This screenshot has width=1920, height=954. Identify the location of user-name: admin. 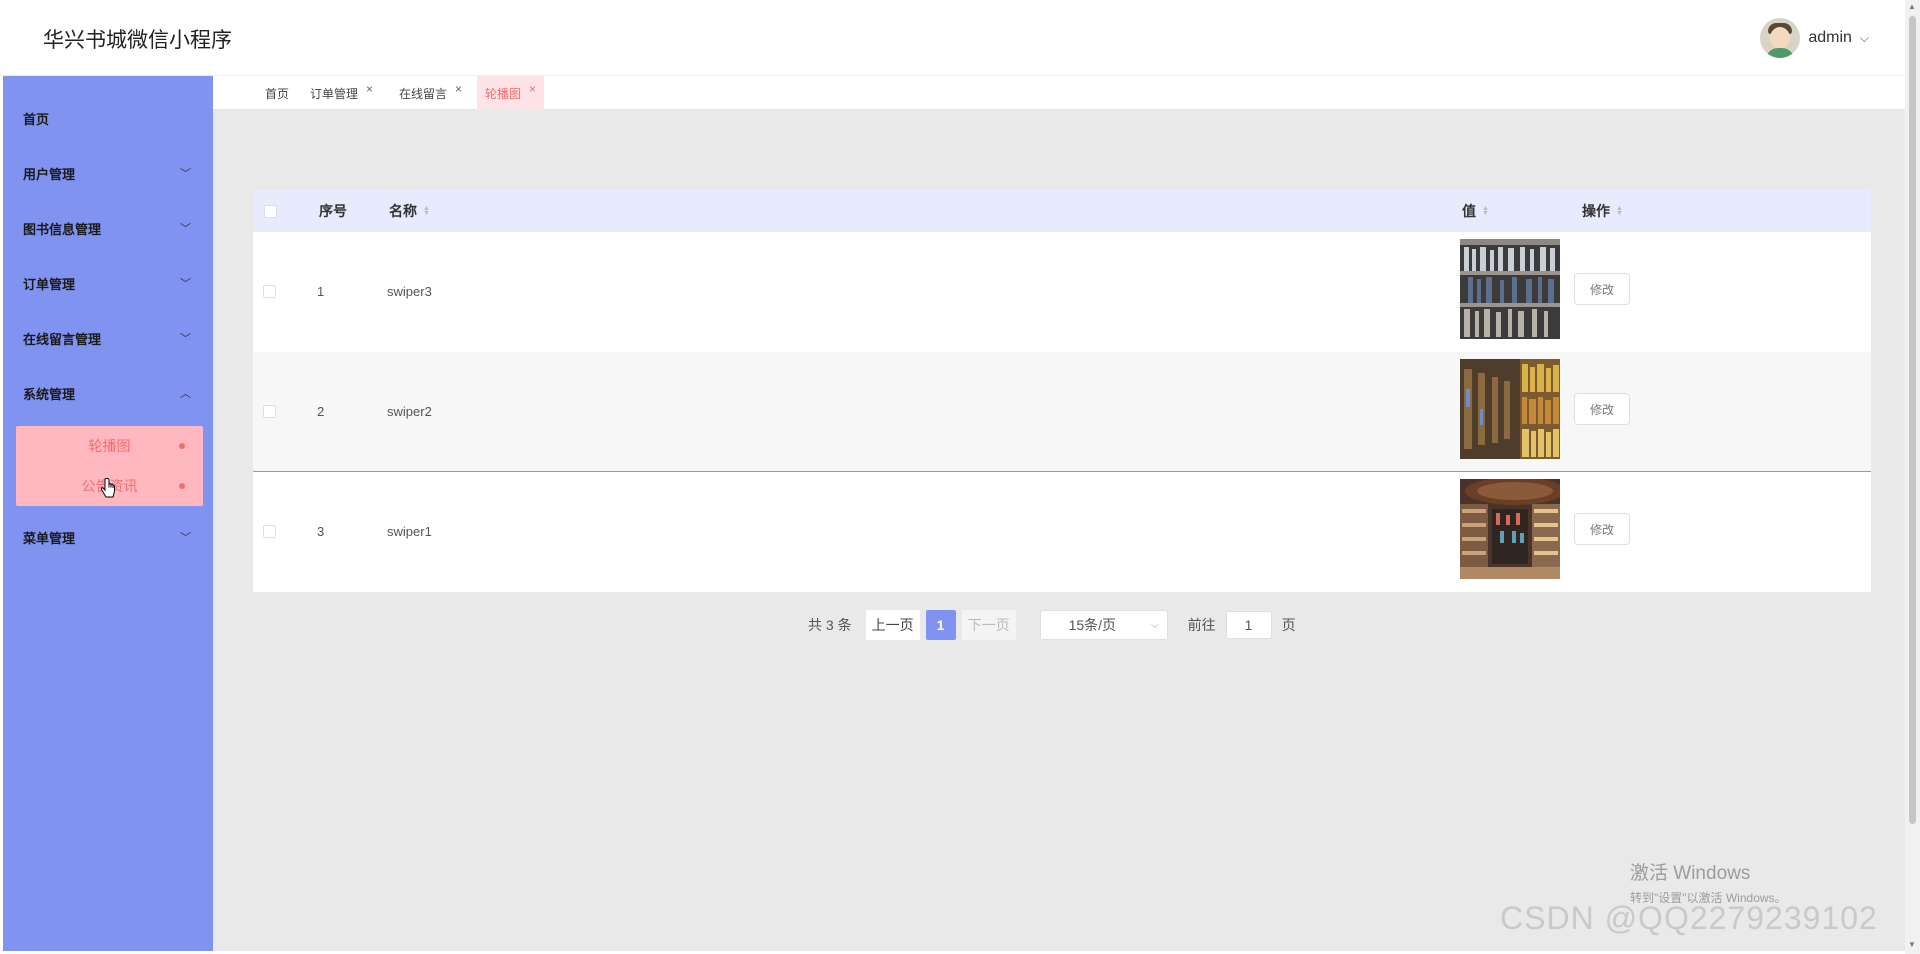
(1830, 38).